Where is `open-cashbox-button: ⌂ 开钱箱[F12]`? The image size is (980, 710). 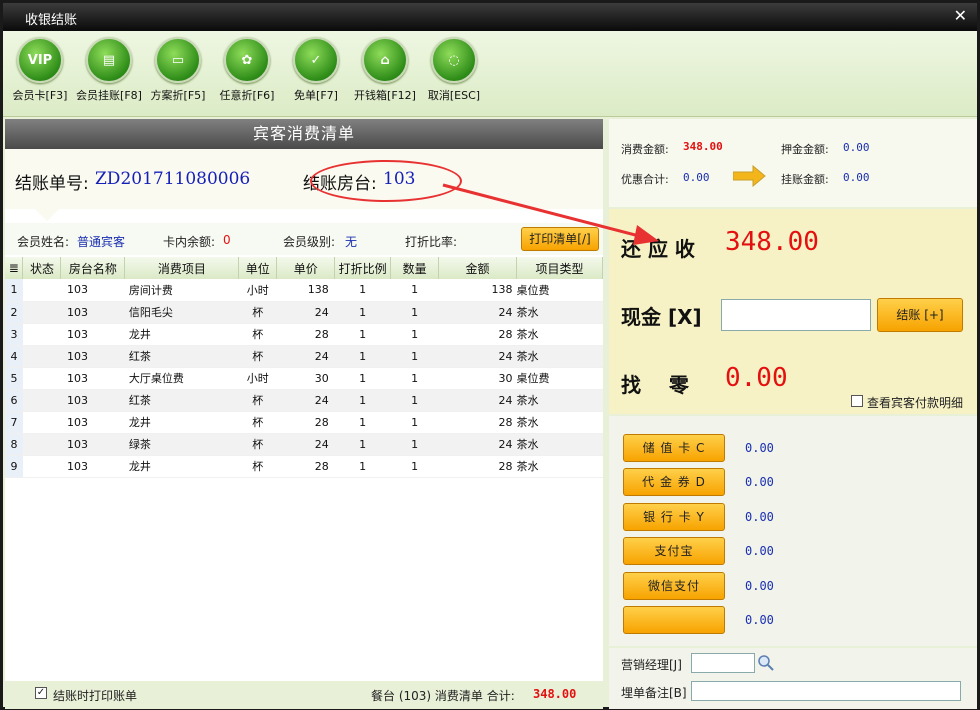
open-cashbox-button: ⌂ 开钱箱[F12] is located at coordinates (385, 70).